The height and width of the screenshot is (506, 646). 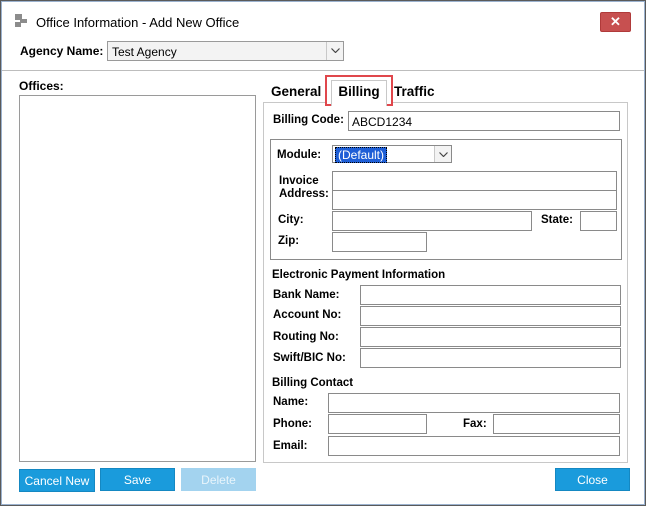 I want to click on state-label: State:, so click(x=557, y=220).